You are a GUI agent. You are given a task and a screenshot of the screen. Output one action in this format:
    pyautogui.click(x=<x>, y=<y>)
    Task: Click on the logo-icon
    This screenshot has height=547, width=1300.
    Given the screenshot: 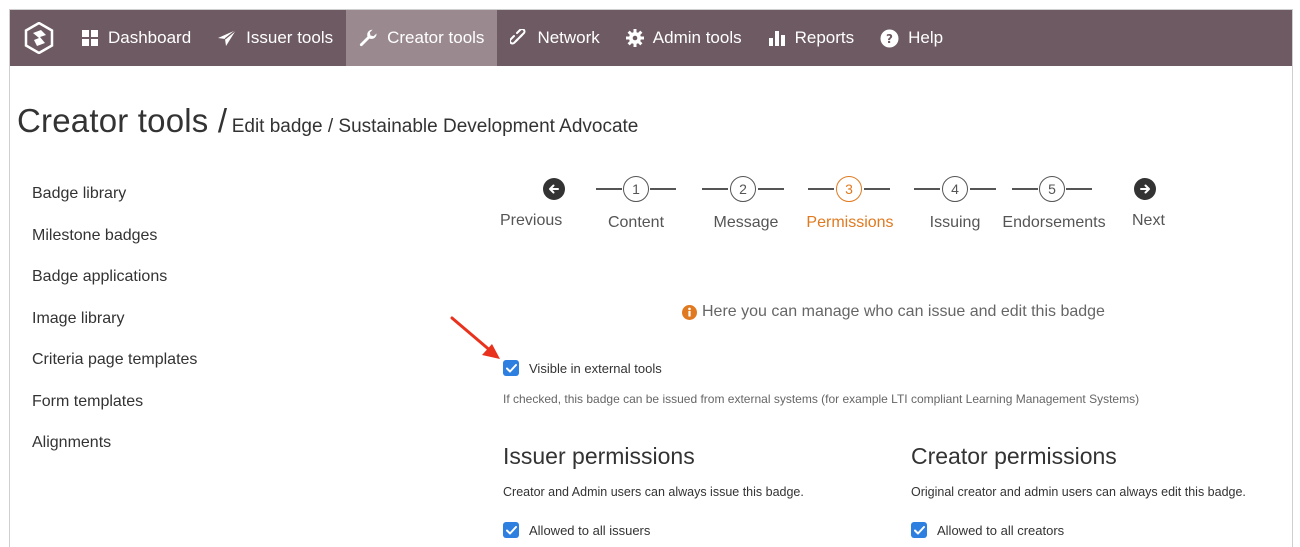 What is the action you would take?
    pyautogui.click(x=39, y=38)
    